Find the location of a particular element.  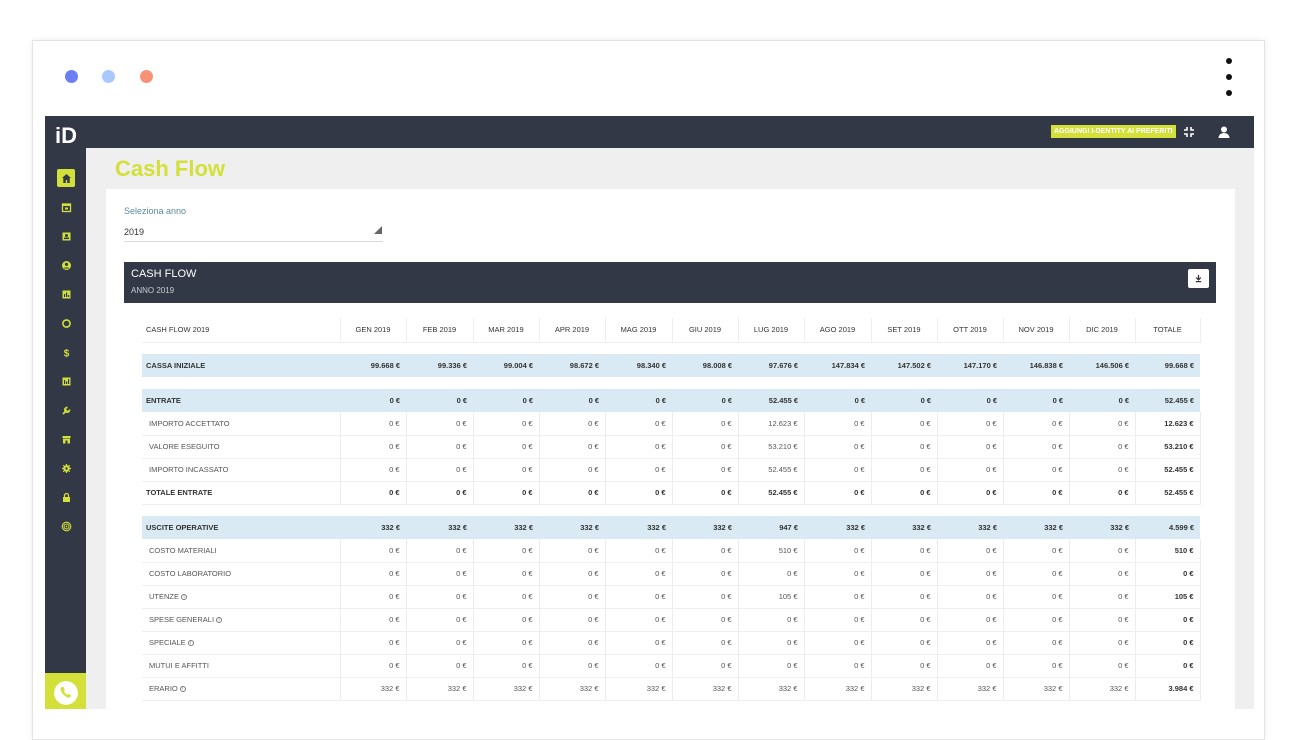

download-icon is located at coordinates (1198, 278).